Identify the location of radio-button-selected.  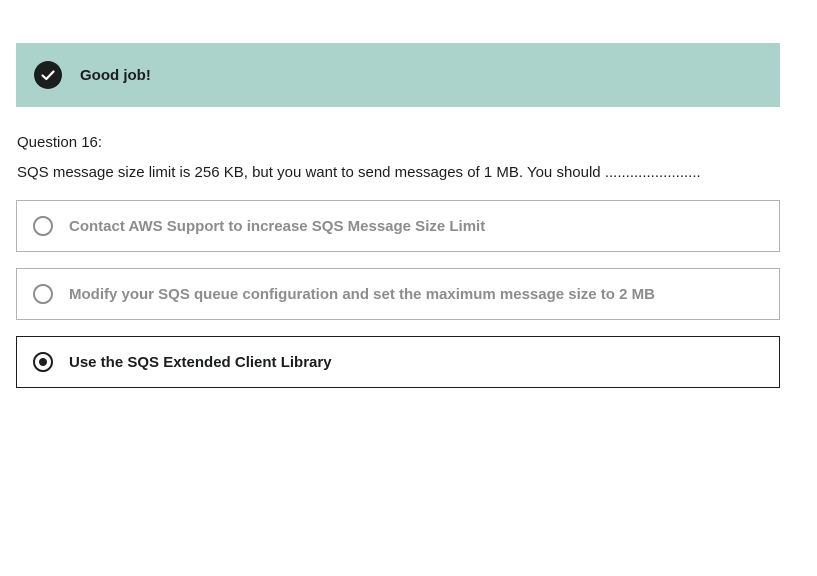
(43, 362).